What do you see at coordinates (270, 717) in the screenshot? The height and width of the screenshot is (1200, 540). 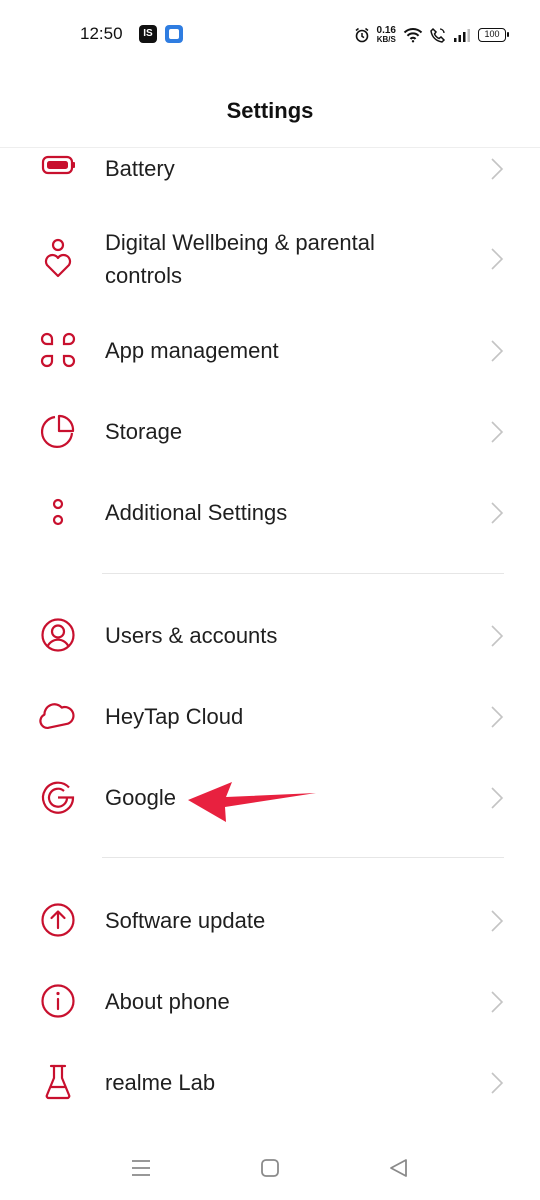 I see `settings-item-heytap-cloud: HeyTap Cloud` at bounding box center [270, 717].